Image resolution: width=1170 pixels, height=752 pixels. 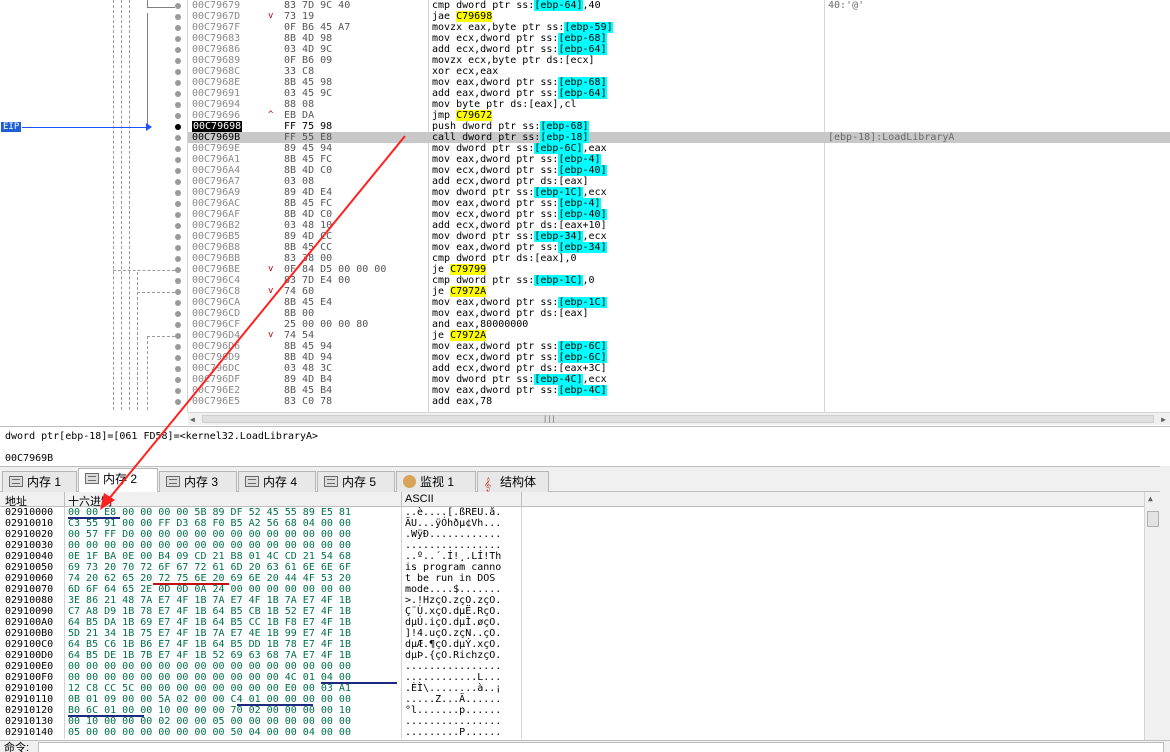 What do you see at coordinates (216, 60) in the screenshot?
I see `instruction-address: 00C79689` at bounding box center [216, 60].